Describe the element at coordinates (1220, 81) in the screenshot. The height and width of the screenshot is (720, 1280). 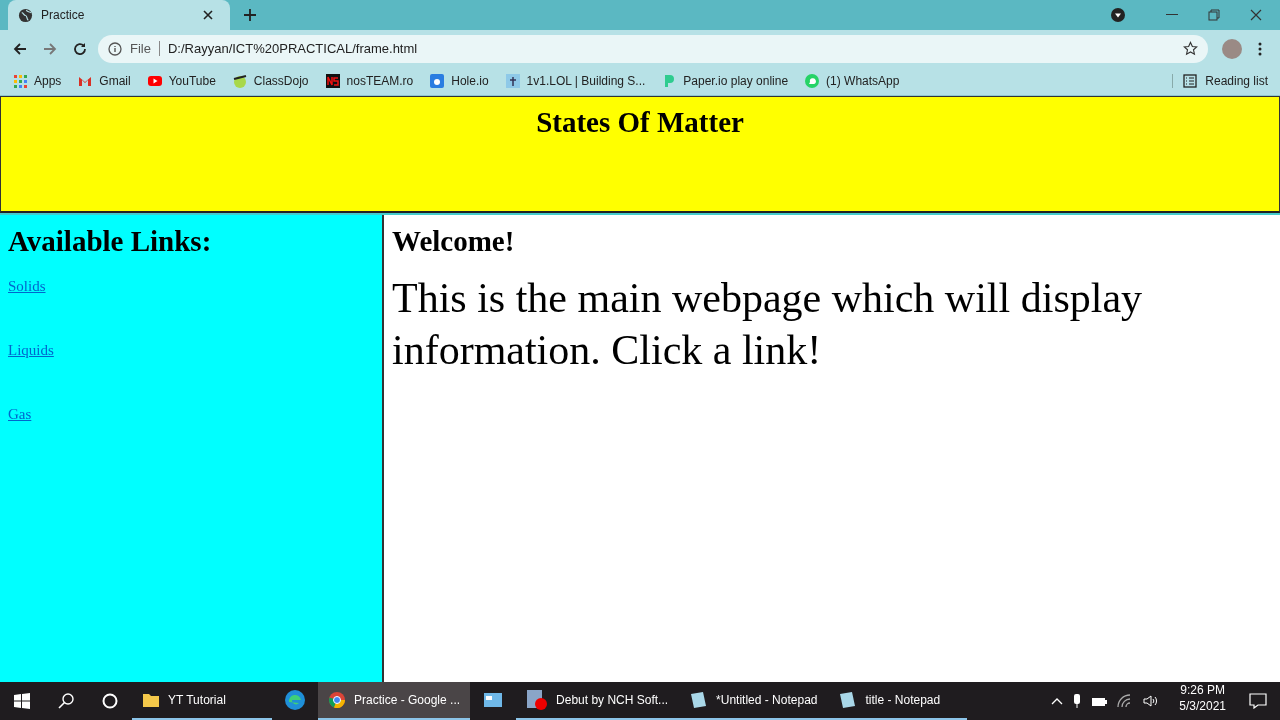
I see `reading-list-button: Reading list` at that location.